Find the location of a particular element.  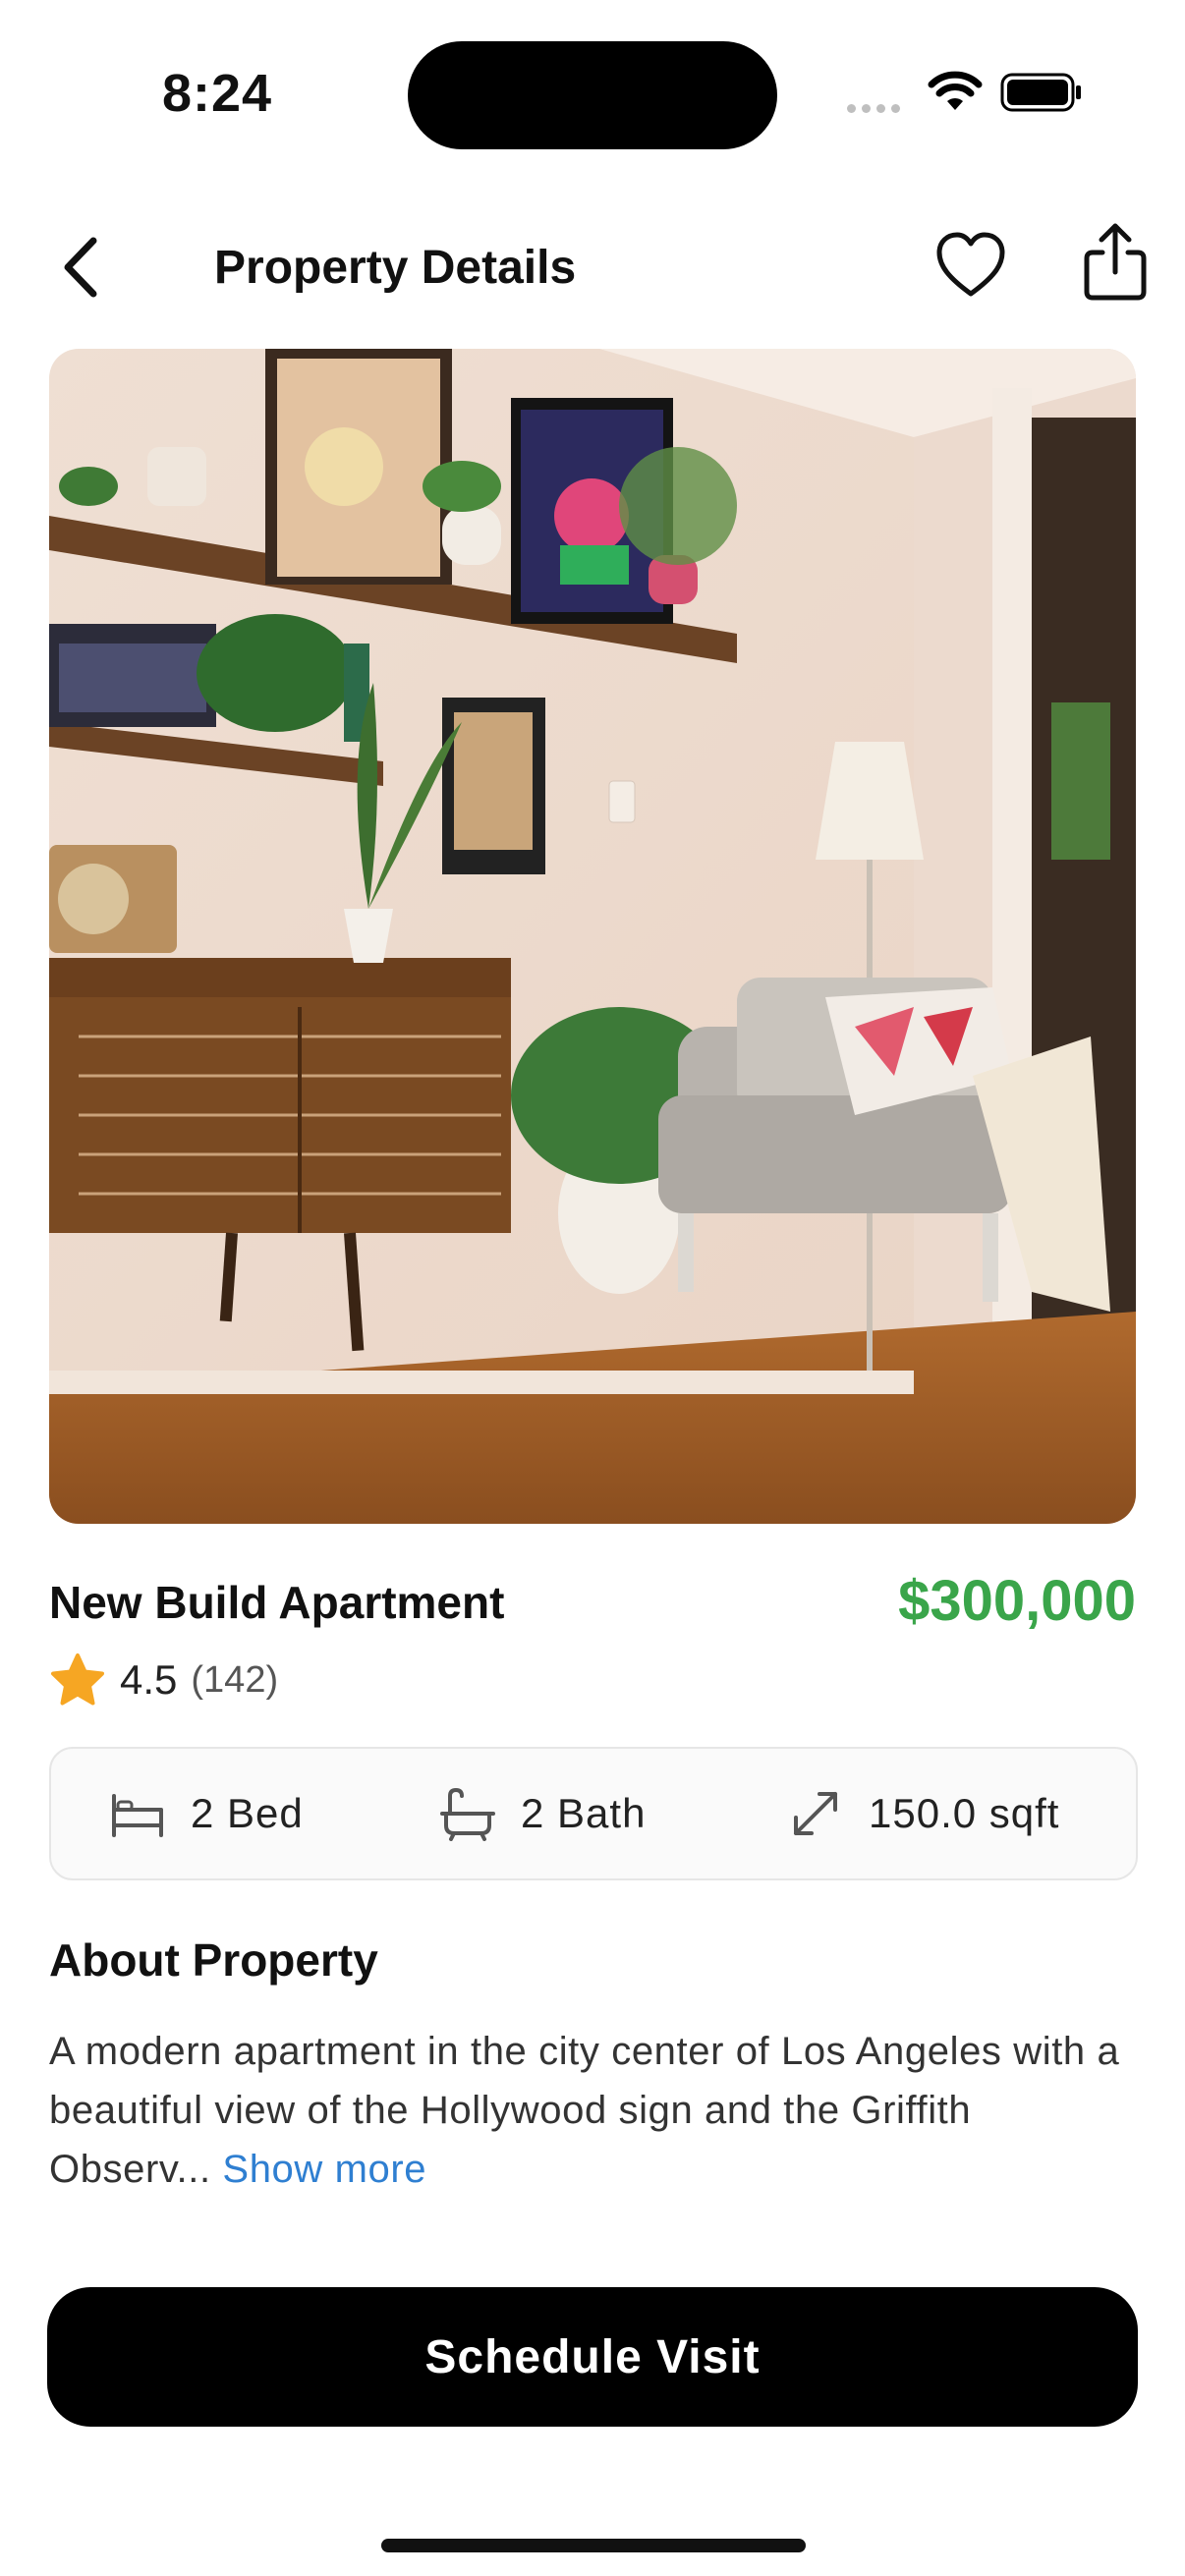

share-icon is located at coordinates (1115, 262).